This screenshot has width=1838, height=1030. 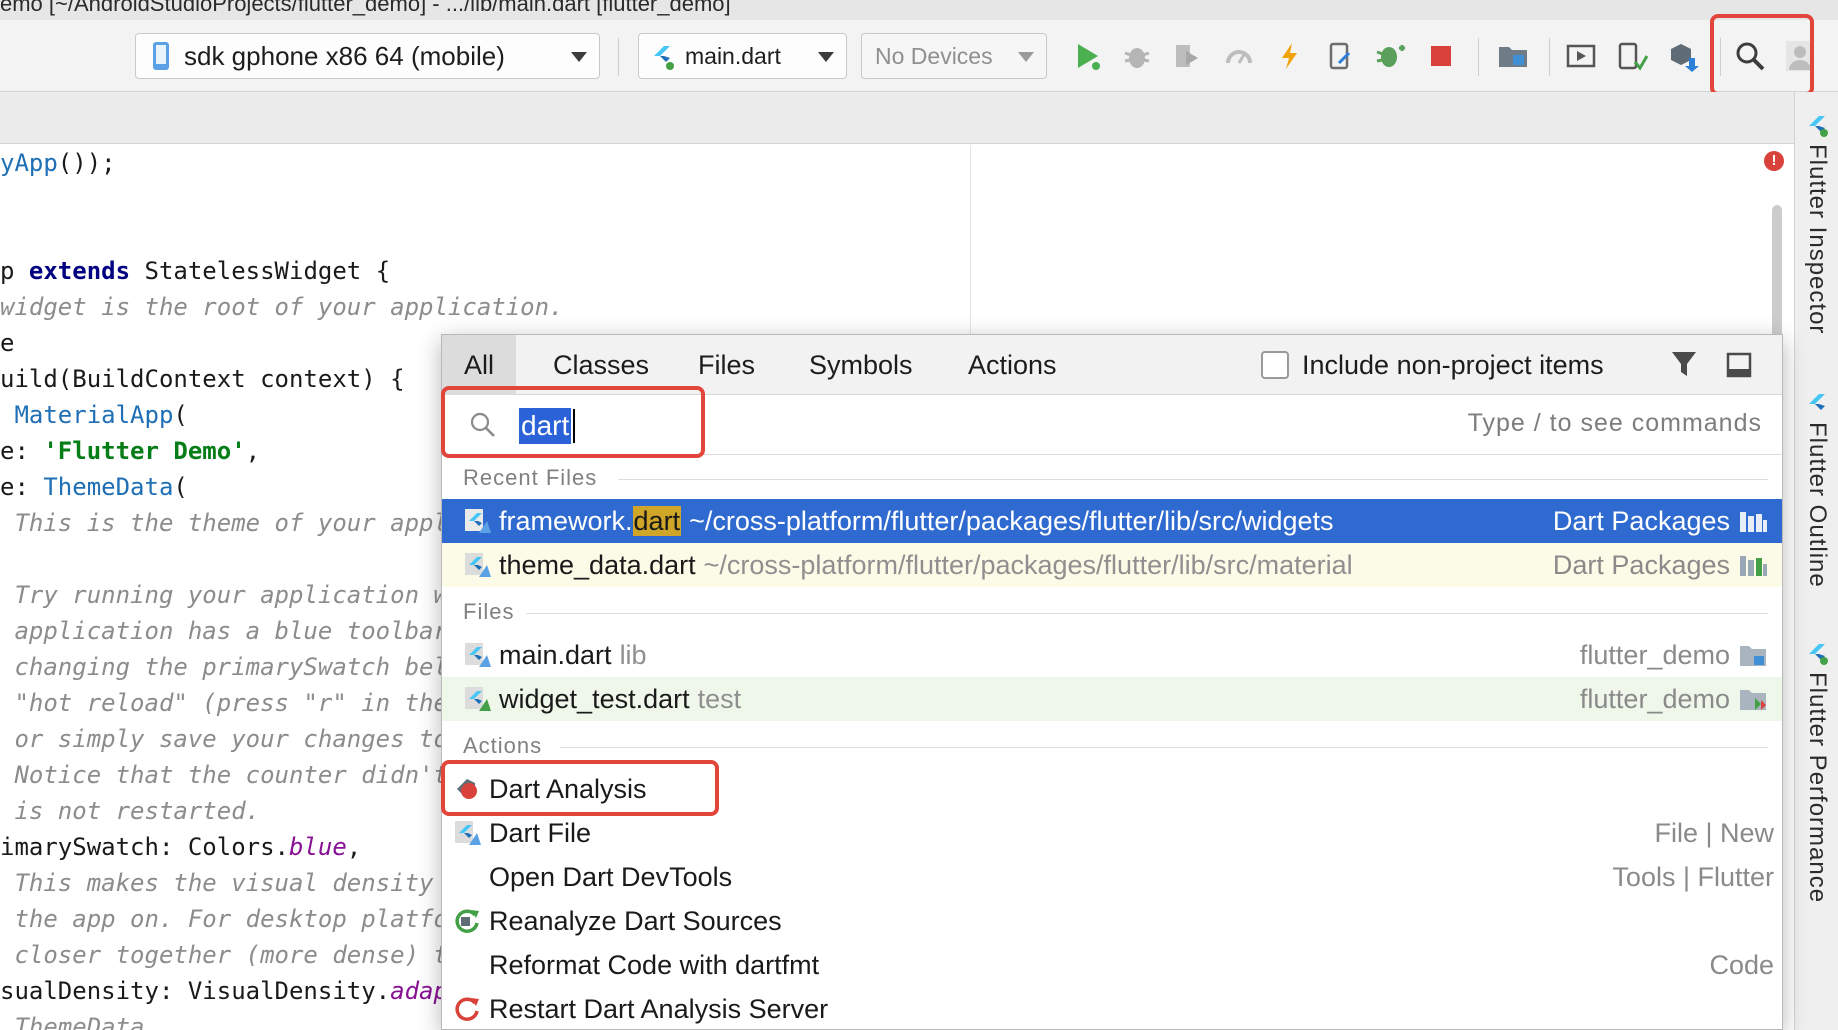 I want to click on run-config-selector: main.dart, so click(x=742, y=56).